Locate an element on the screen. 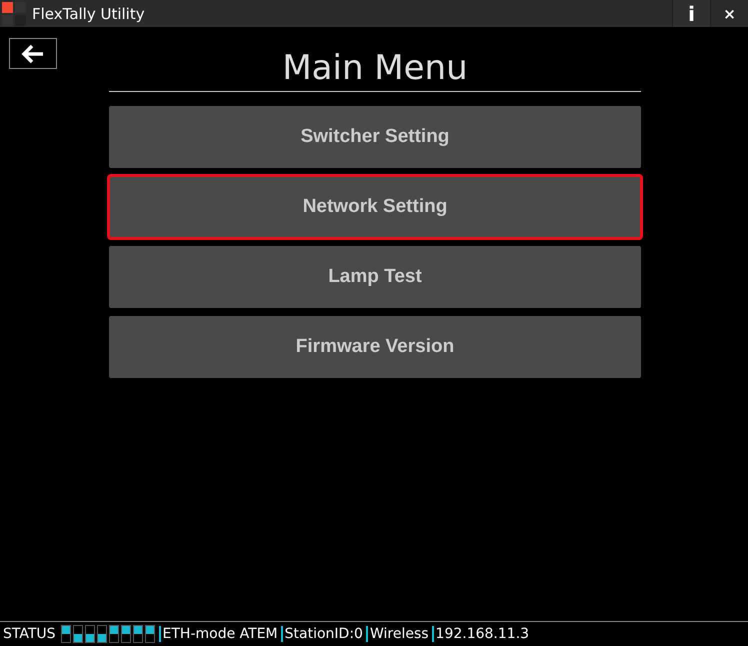 This screenshot has height=646, width=748. status-label: STATUS is located at coordinates (29, 634).